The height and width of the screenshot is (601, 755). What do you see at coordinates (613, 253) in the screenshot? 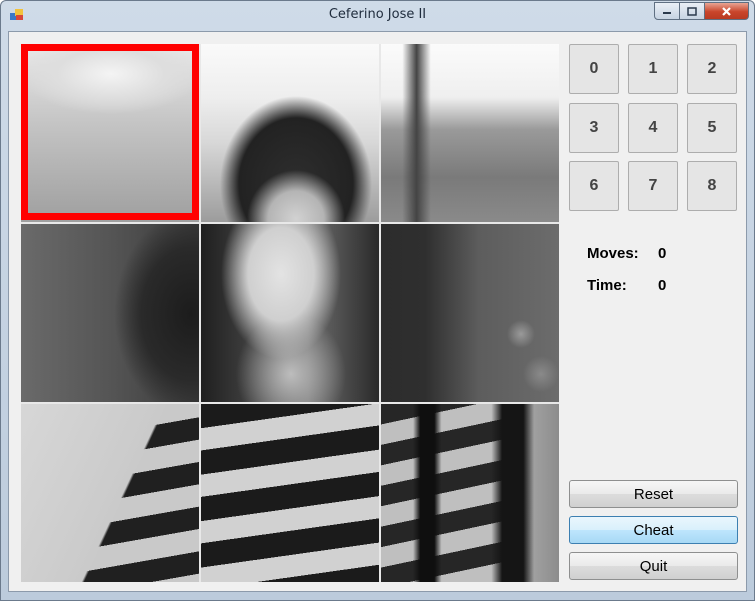
I see `moves-label: Moves:` at bounding box center [613, 253].